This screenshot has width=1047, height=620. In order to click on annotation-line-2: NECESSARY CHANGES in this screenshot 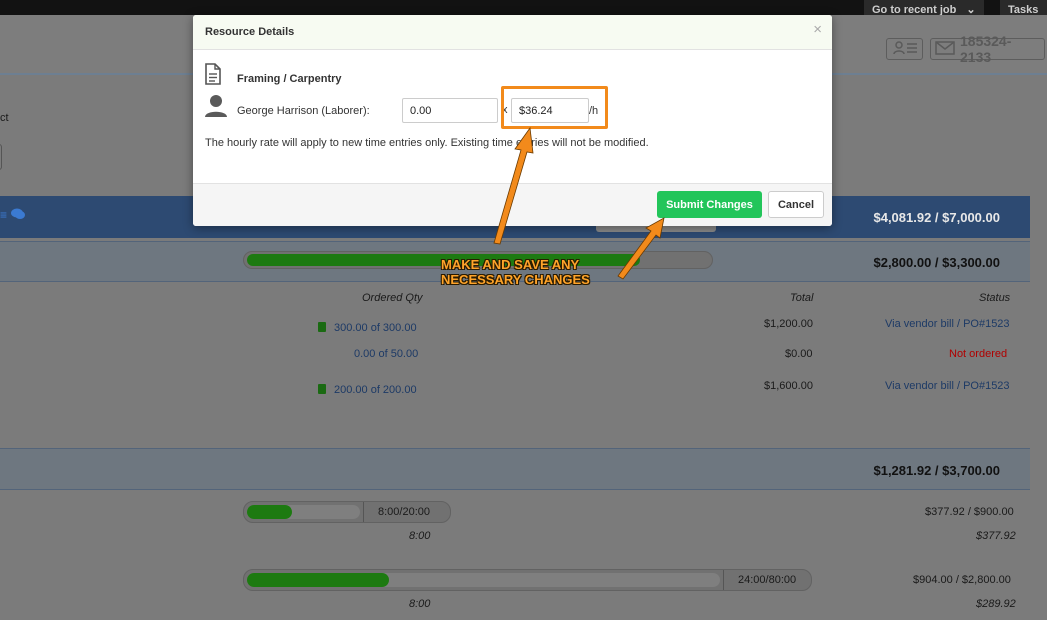, I will do `click(515, 279)`.